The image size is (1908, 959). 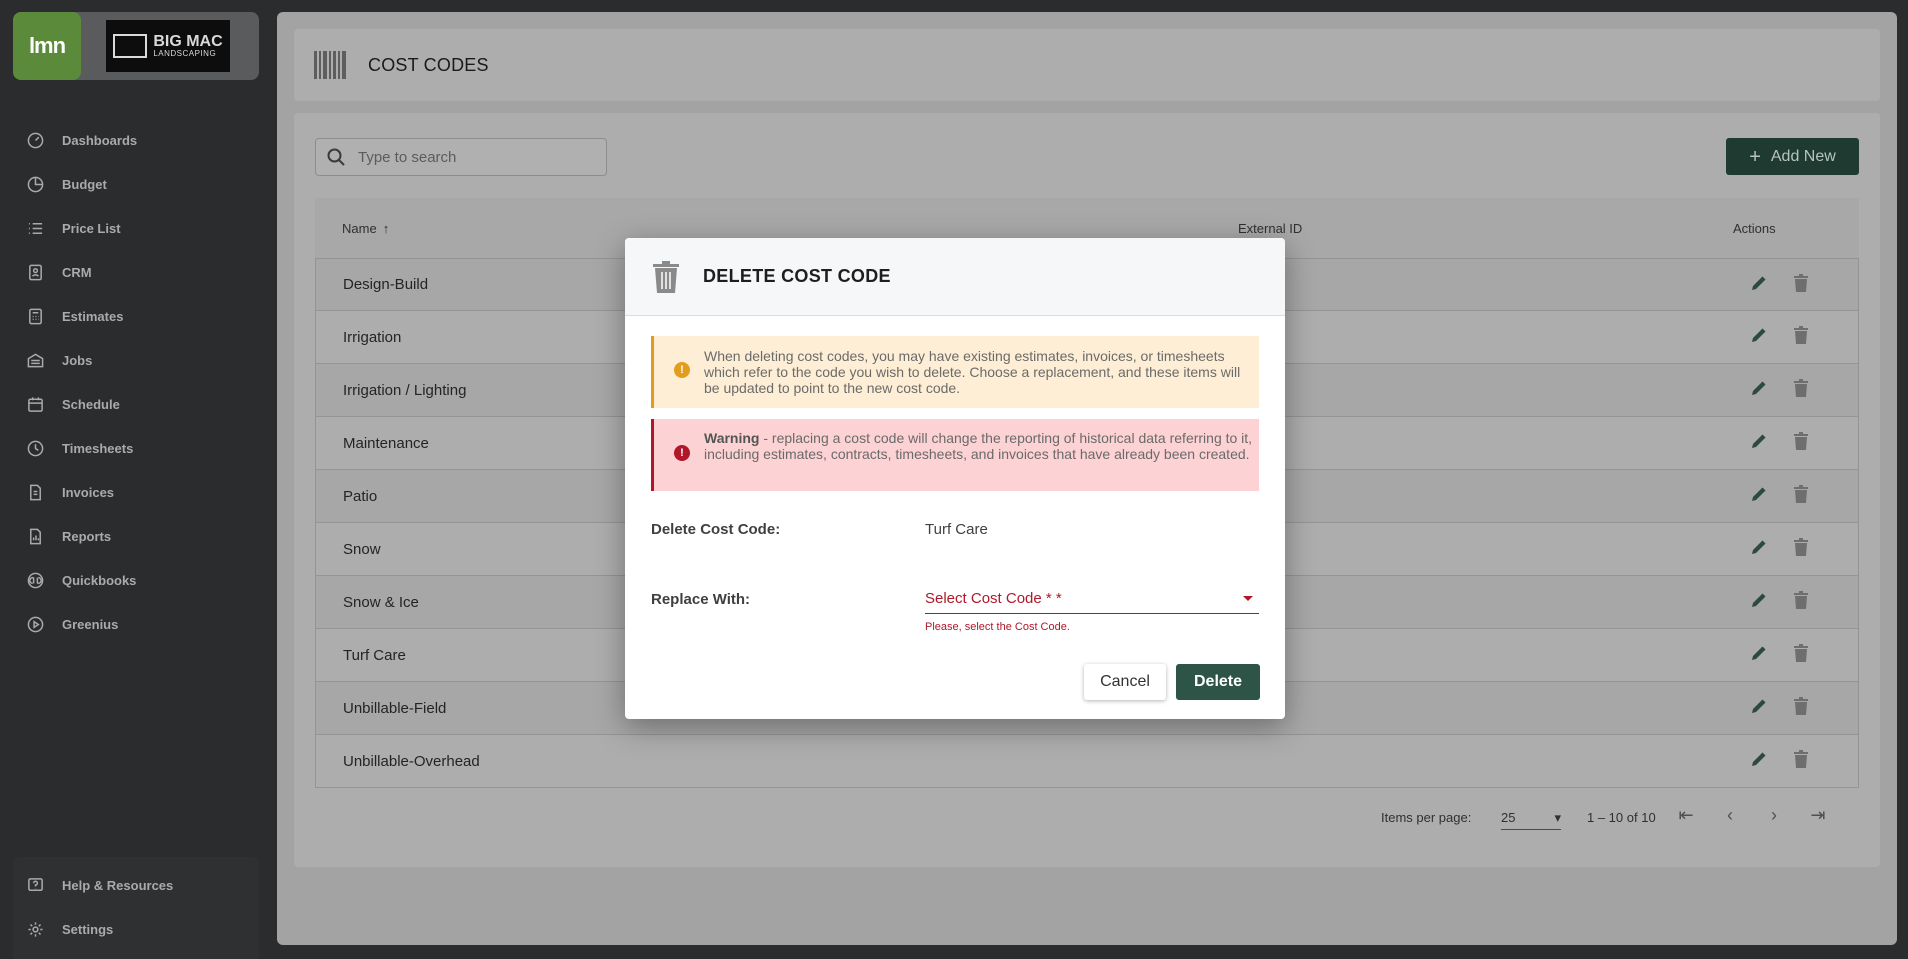 What do you see at coordinates (1508, 817) in the screenshot?
I see `items-per-page-value: 25` at bounding box center [1508, 817].